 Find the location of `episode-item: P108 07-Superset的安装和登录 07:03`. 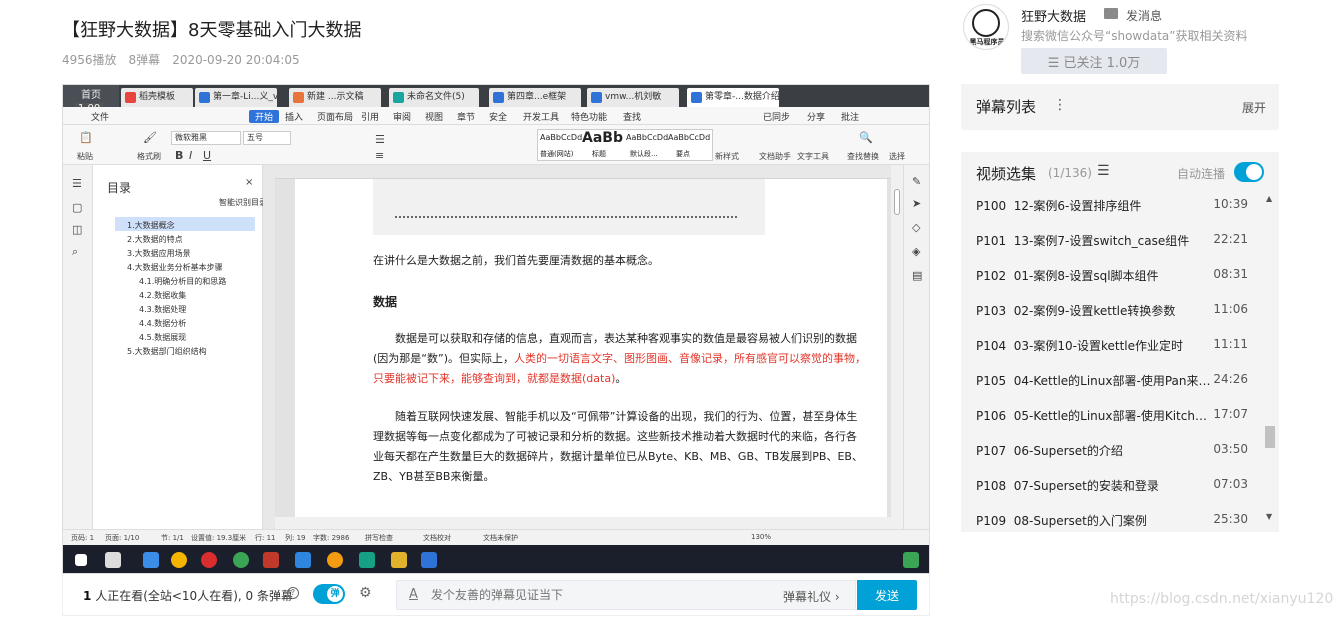

episode-item: P108 07-Superset的安装和登录 07:03 is located at coordinates (1111, 484).